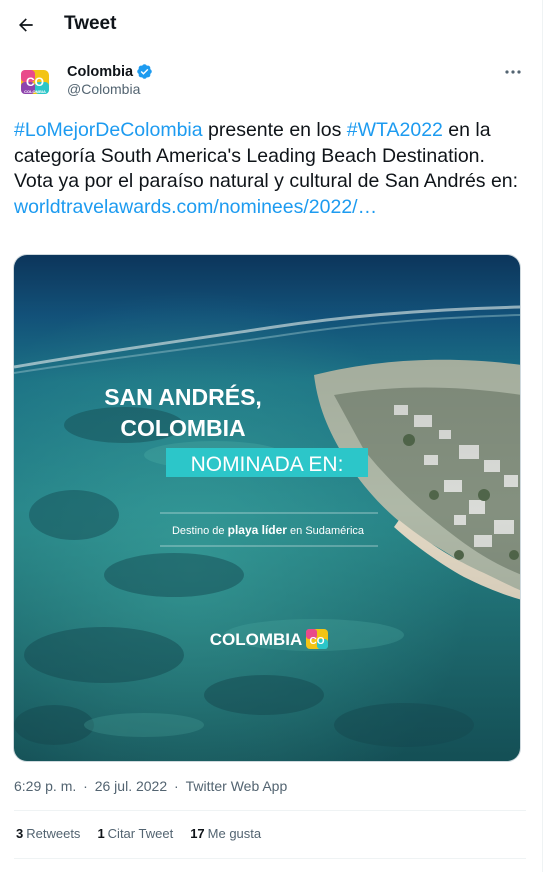 The image size is (544, 872). I want to click on media-brand: COLOMBIA, so click(256, 639).